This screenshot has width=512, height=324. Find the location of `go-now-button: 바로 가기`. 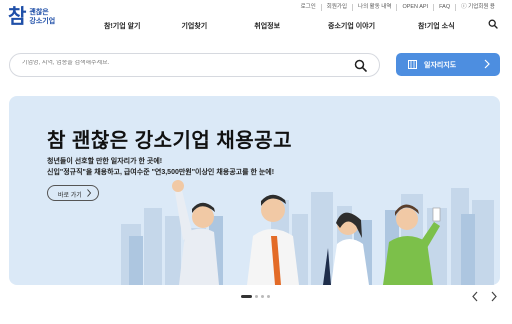

go-now-button: 바로 가기 is located at coordinates (73, 193).